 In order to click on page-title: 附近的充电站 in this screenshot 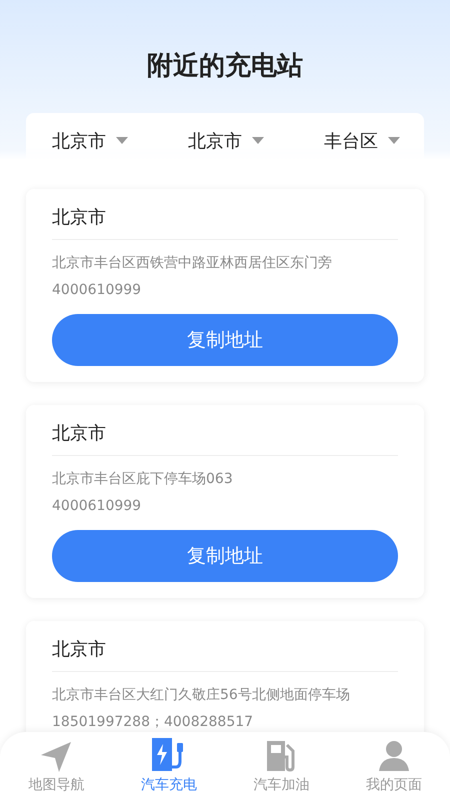, I will do `click(225, 66)`.